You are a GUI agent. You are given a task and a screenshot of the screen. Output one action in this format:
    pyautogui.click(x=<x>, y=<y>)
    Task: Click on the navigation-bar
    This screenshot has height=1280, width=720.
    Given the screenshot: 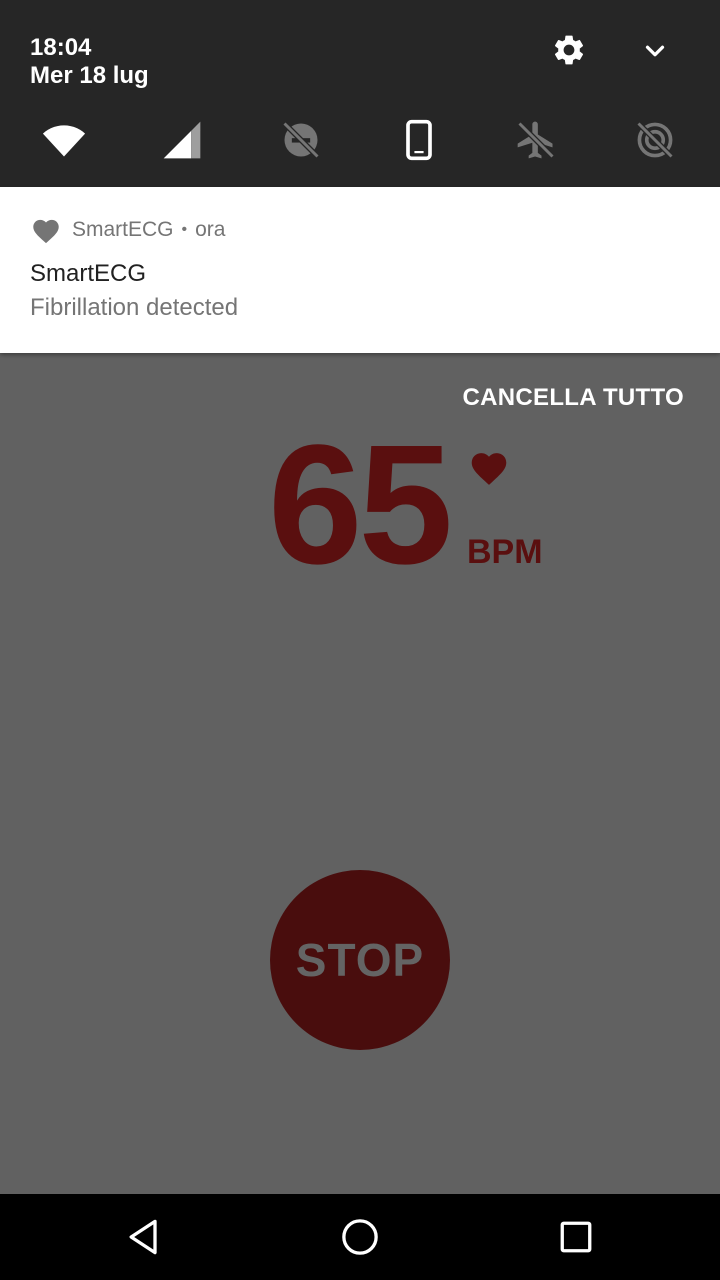 What is the action you would take?
    pyautogui.click(x=360, y=1237)
    